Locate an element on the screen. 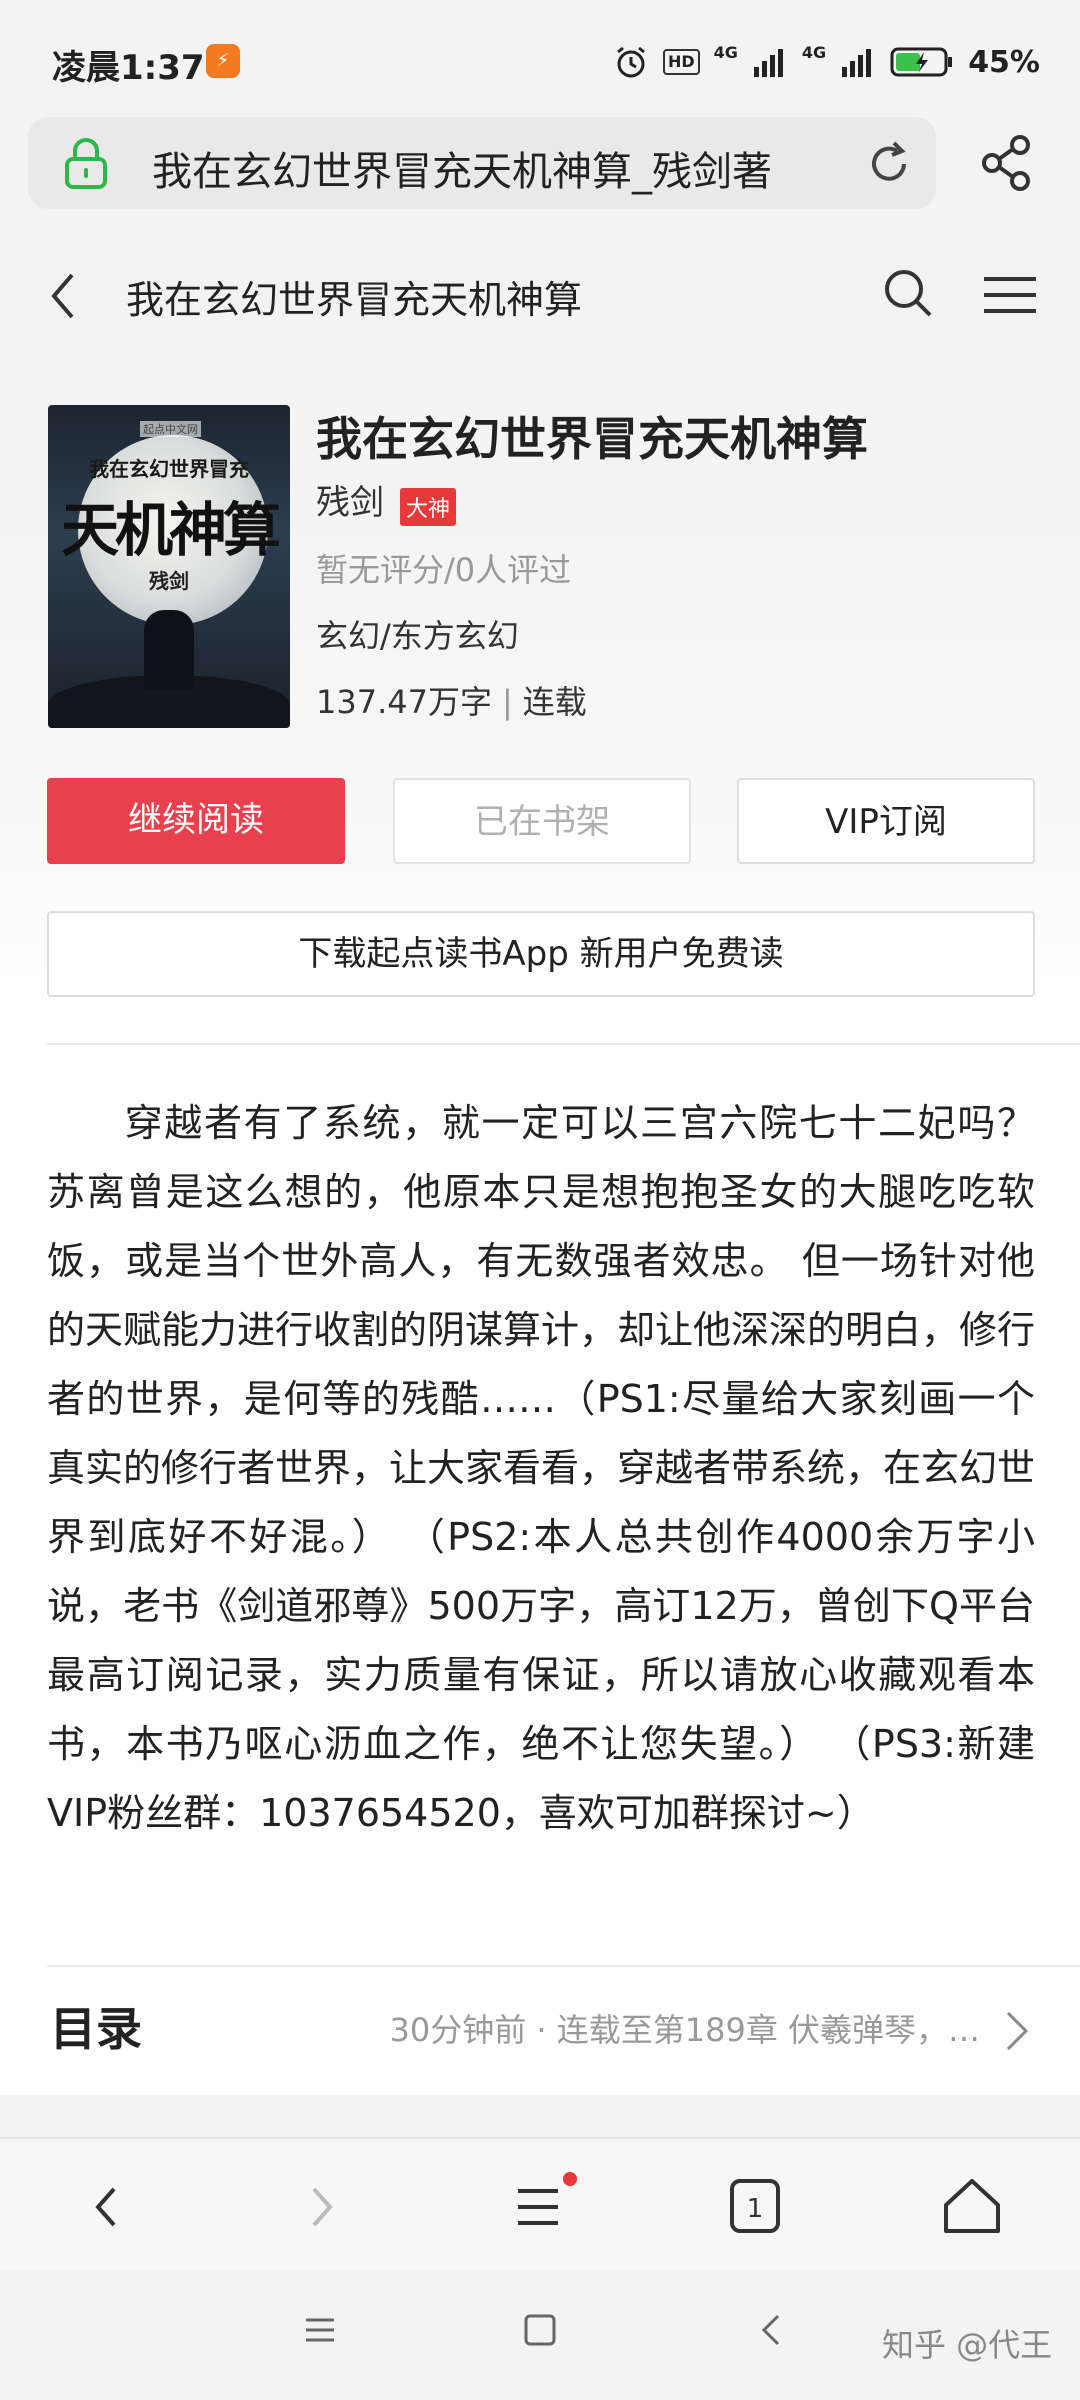 Image resolution: width=1080 pixels, height=2400 pixels. battery-icon is located at coordinates (921, 62).